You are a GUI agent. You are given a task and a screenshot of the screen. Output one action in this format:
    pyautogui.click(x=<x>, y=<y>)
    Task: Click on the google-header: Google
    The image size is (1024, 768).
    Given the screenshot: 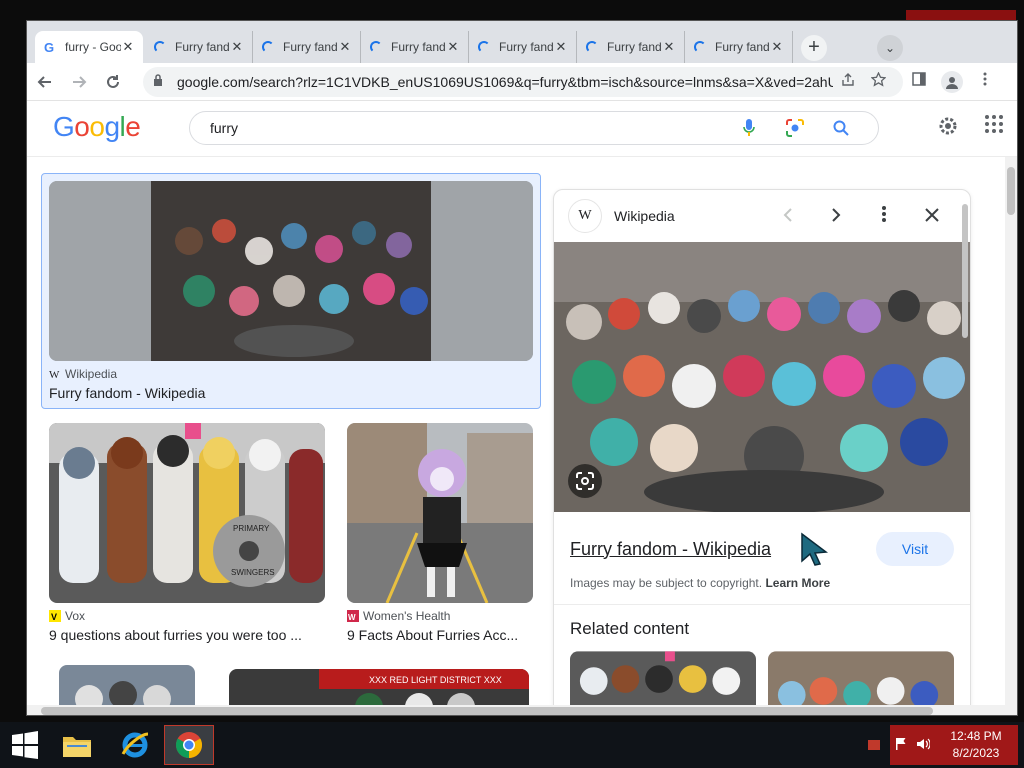 What is the action you would take?
    pyautogui.click(x=522, y=129)
    